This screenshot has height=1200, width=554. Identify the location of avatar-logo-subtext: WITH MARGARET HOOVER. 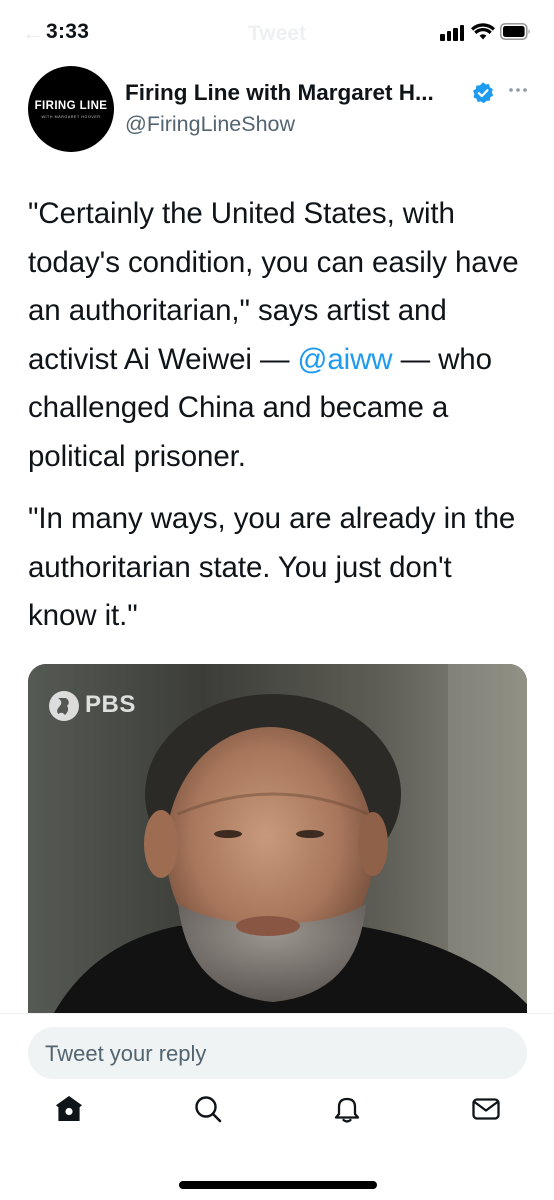
(71, 117).